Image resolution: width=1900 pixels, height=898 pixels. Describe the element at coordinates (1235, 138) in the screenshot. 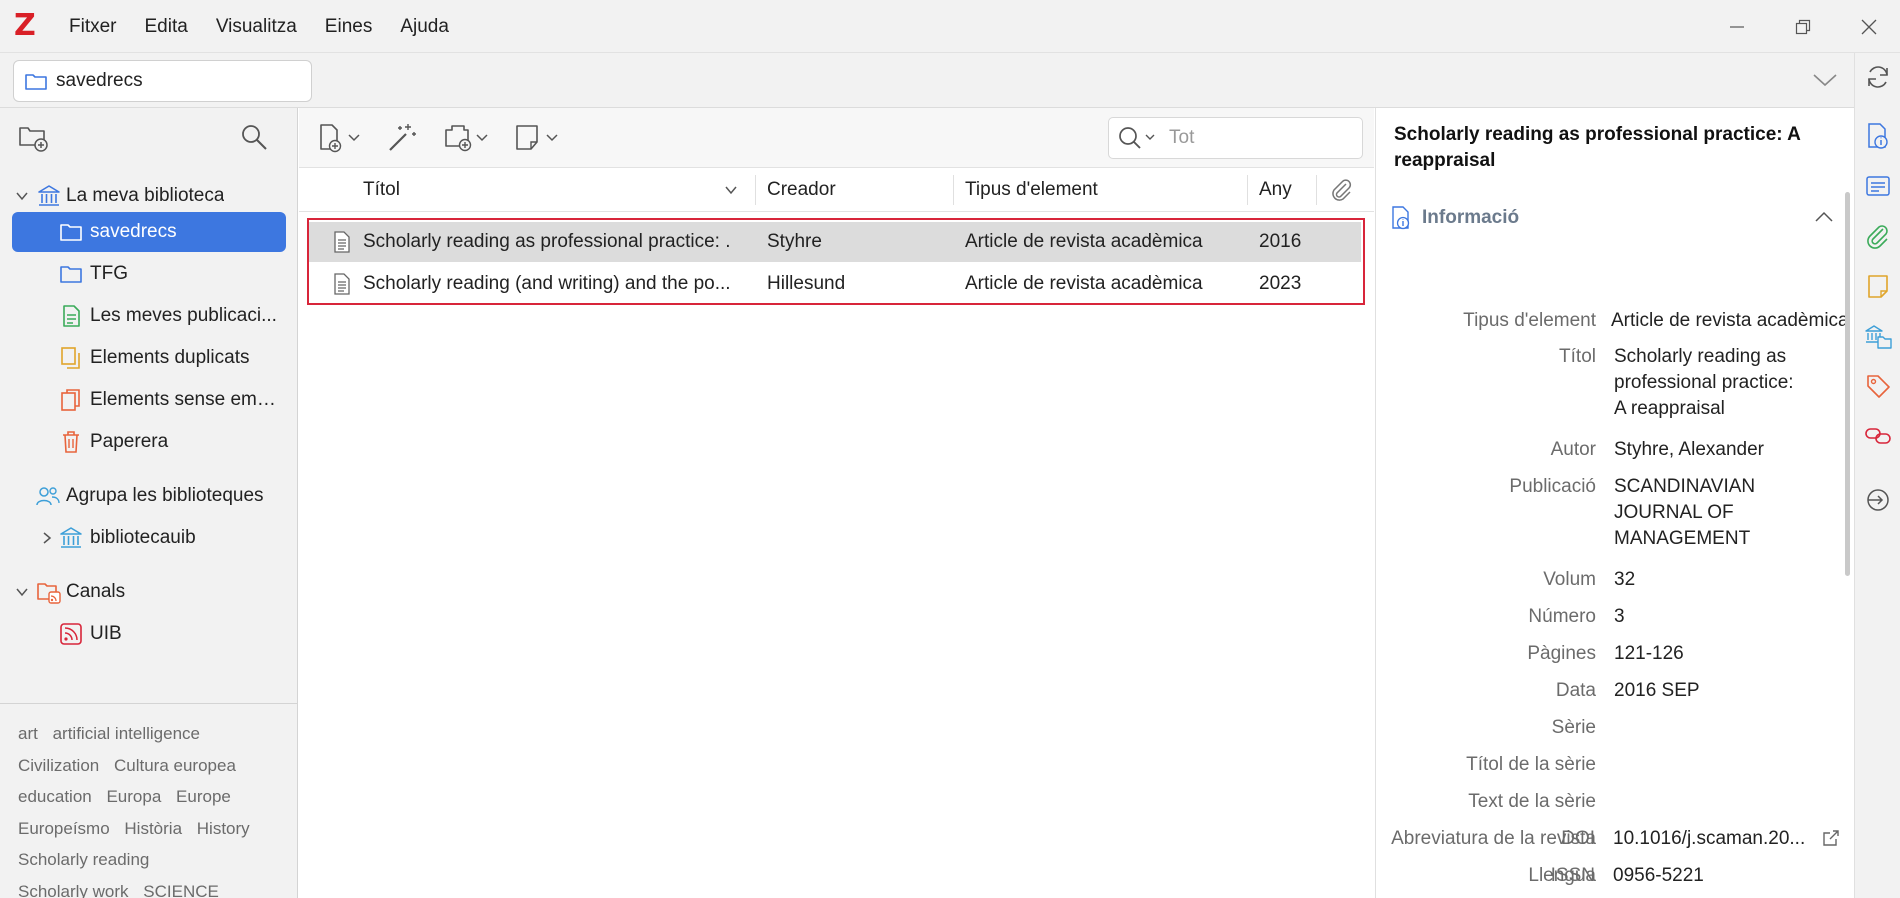

I see `search-input: Tot` at that location.